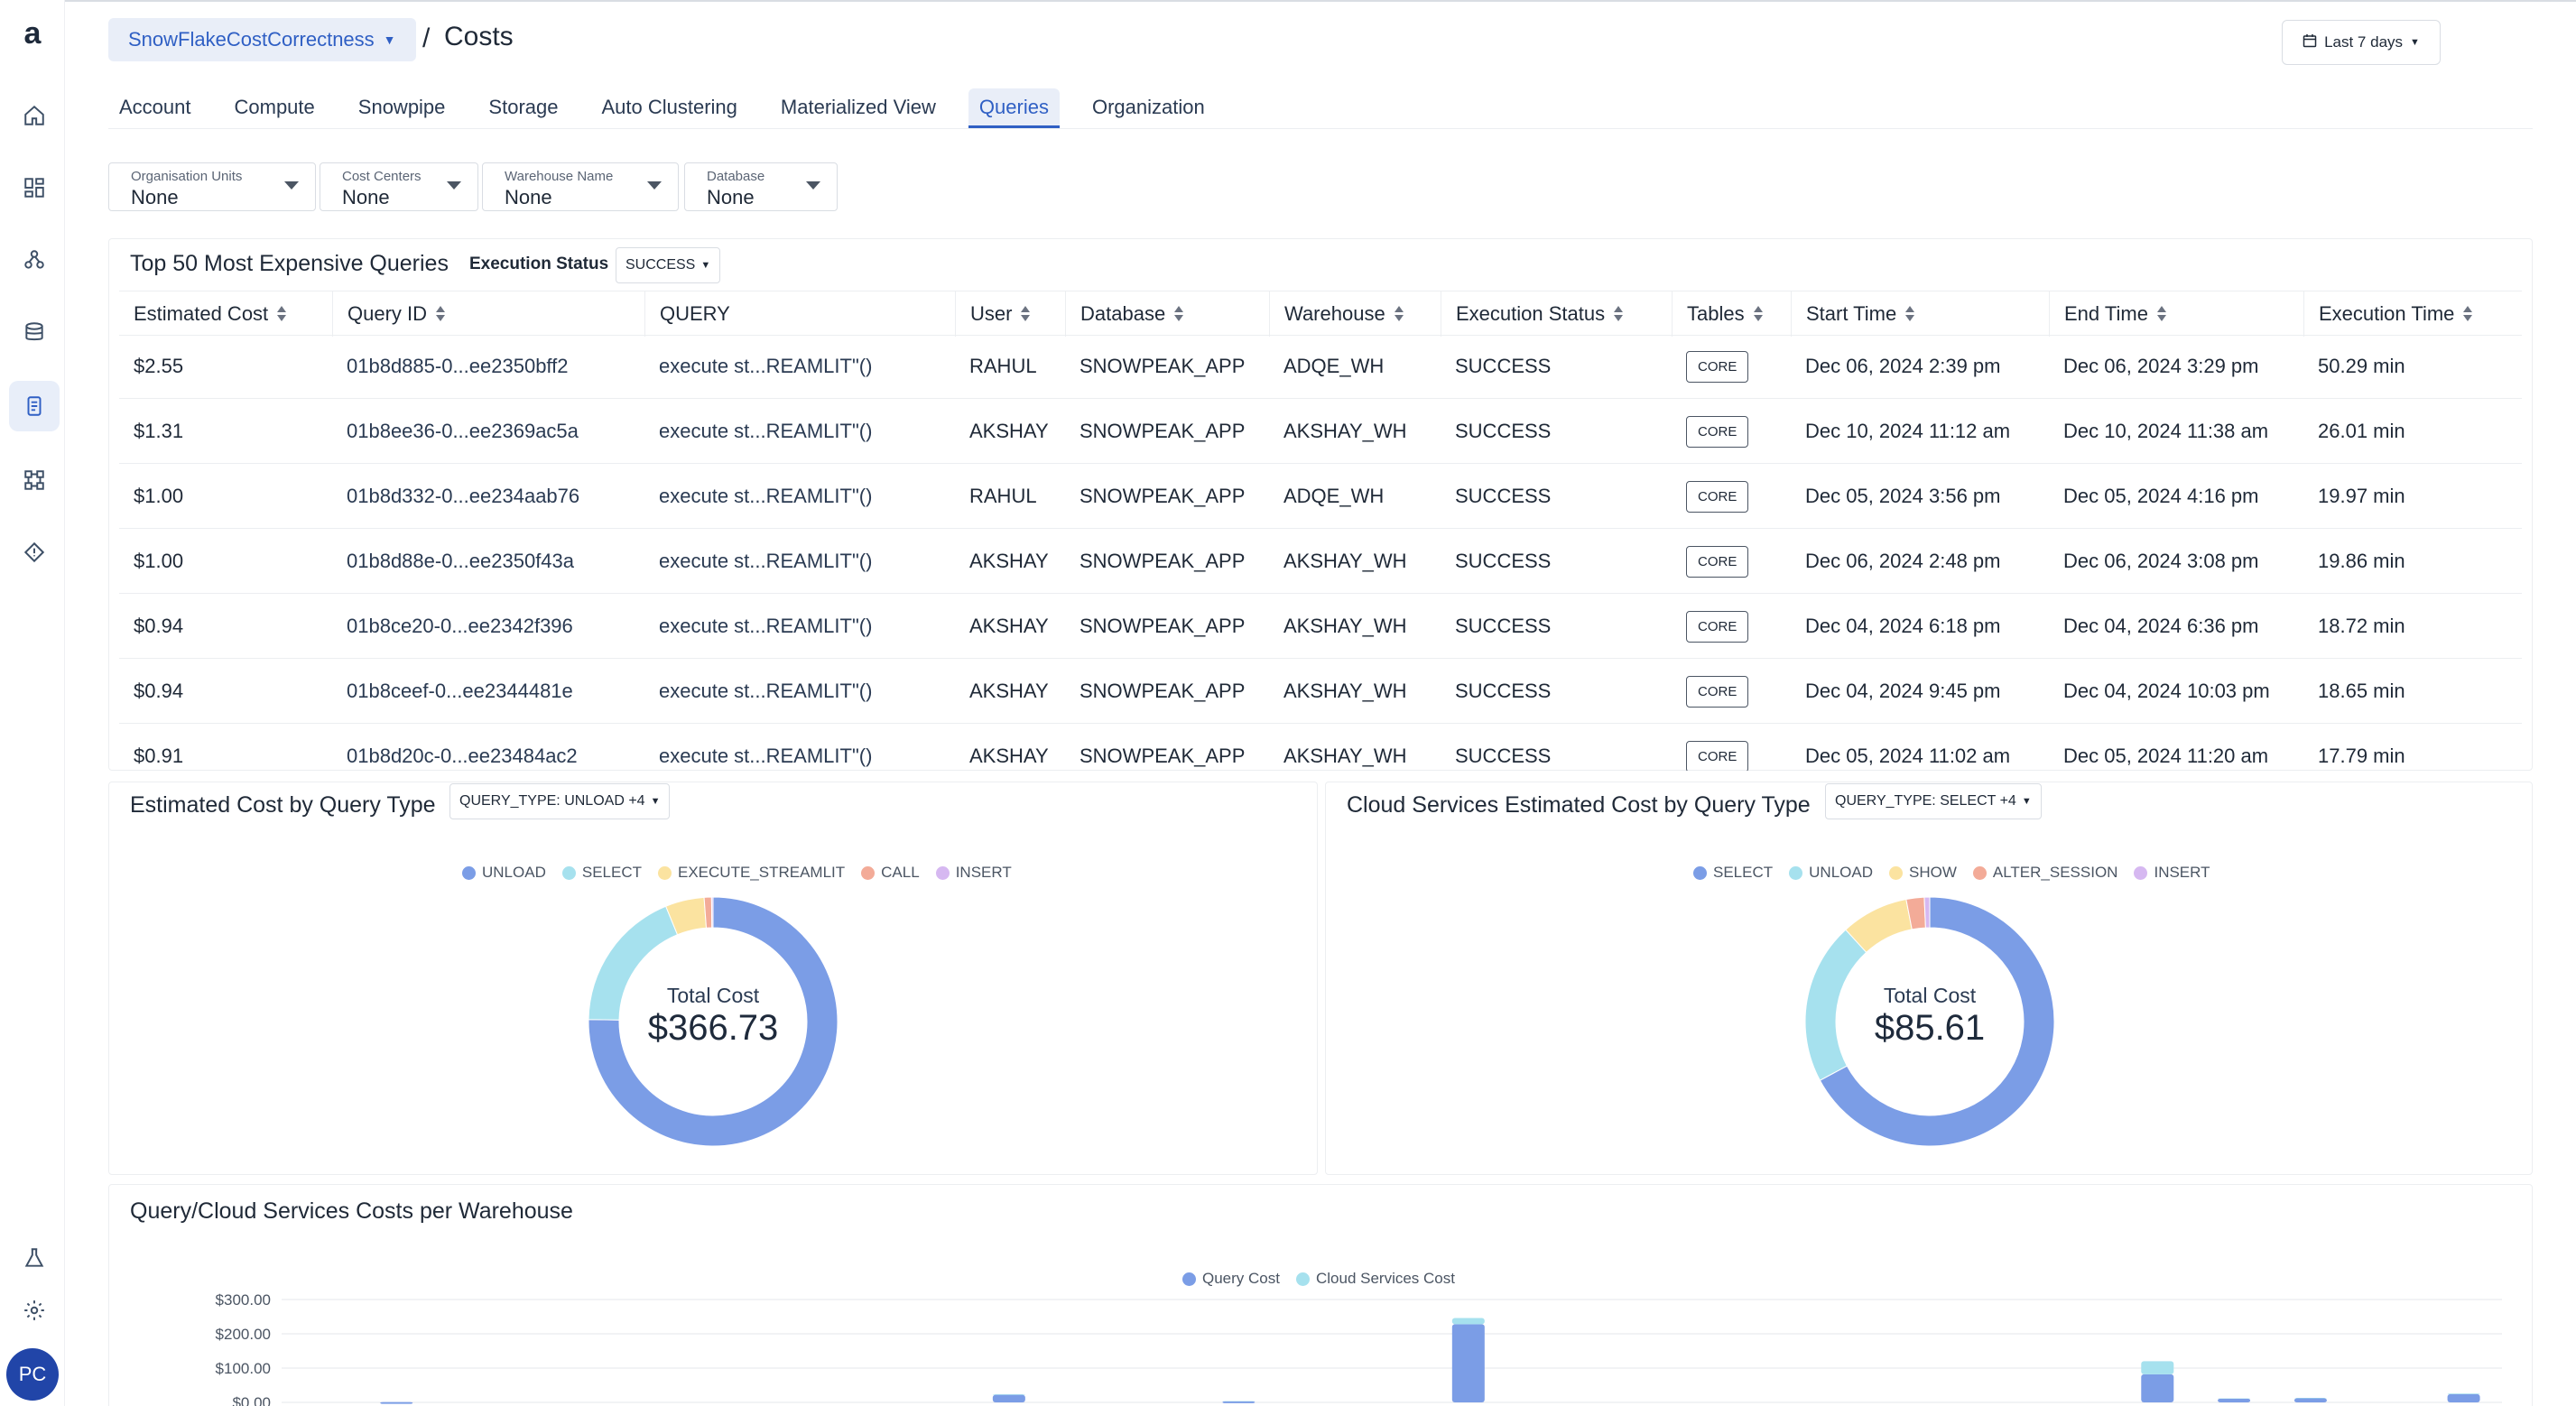 This screenshot has width=2576, height=1406. What do you see at coordinates (32, 33) in the screenshot?
I see `app-logo: a` at bounding box center [32, 33].